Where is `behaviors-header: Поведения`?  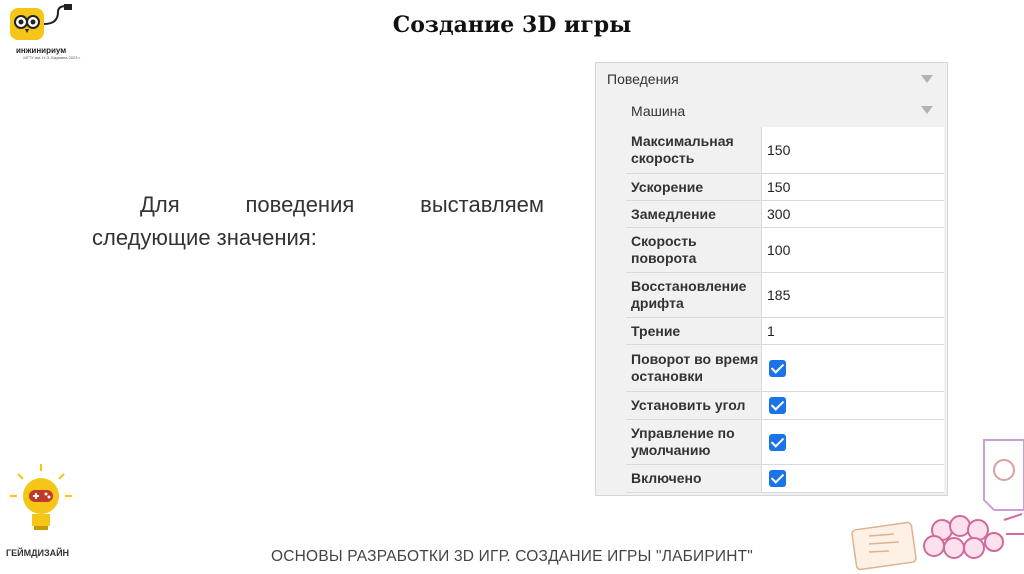 behaviors-header: Поведения is located at coordinates (771, 78).